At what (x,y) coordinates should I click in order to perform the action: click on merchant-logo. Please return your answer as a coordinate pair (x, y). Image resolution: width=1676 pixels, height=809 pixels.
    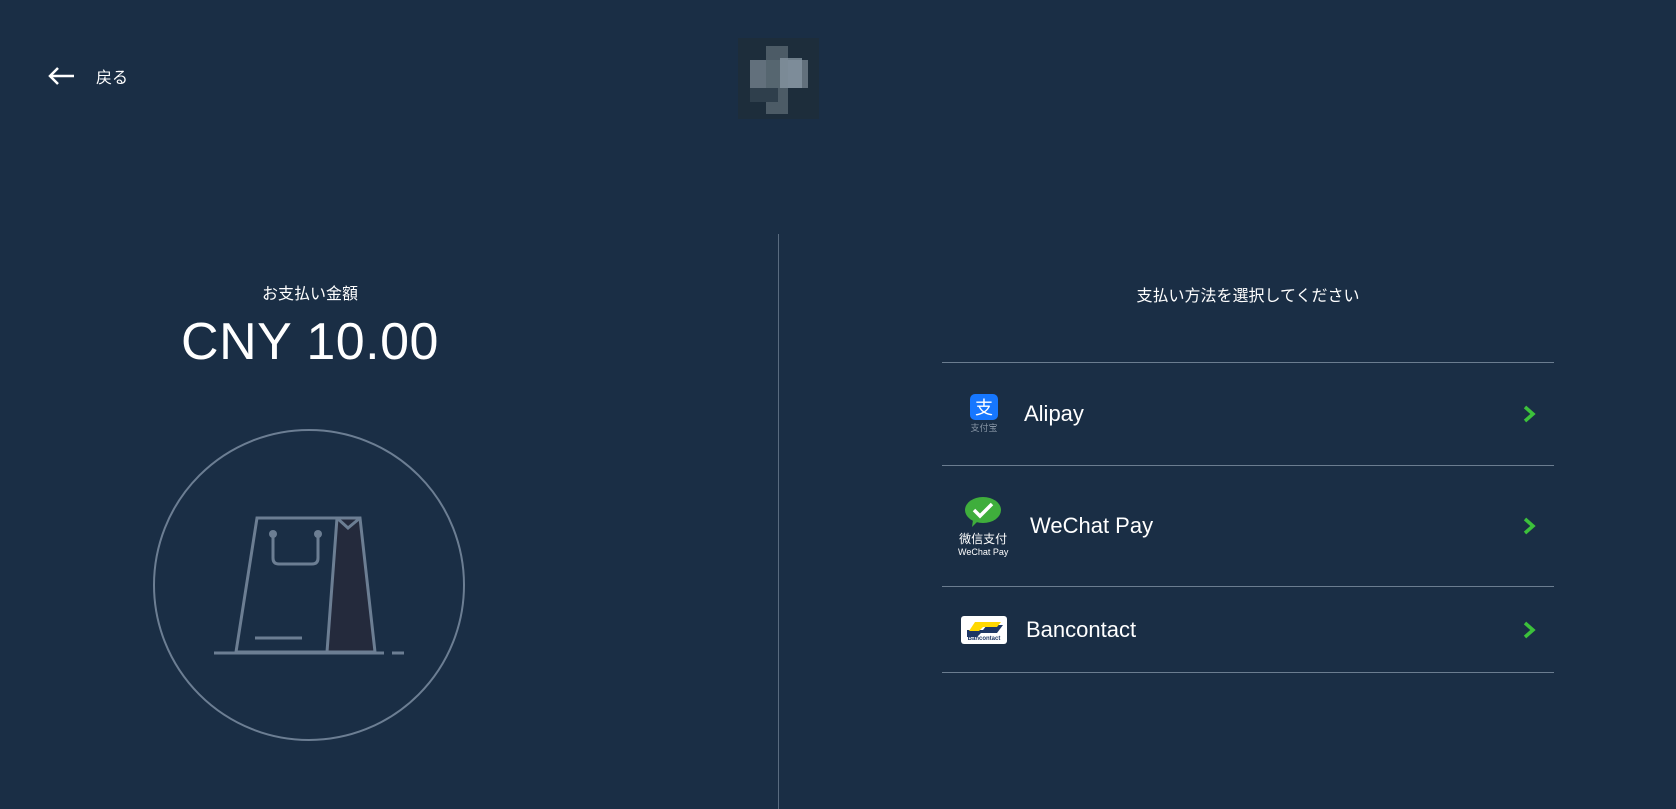
    Looking at the image, I should click on (778, 78).